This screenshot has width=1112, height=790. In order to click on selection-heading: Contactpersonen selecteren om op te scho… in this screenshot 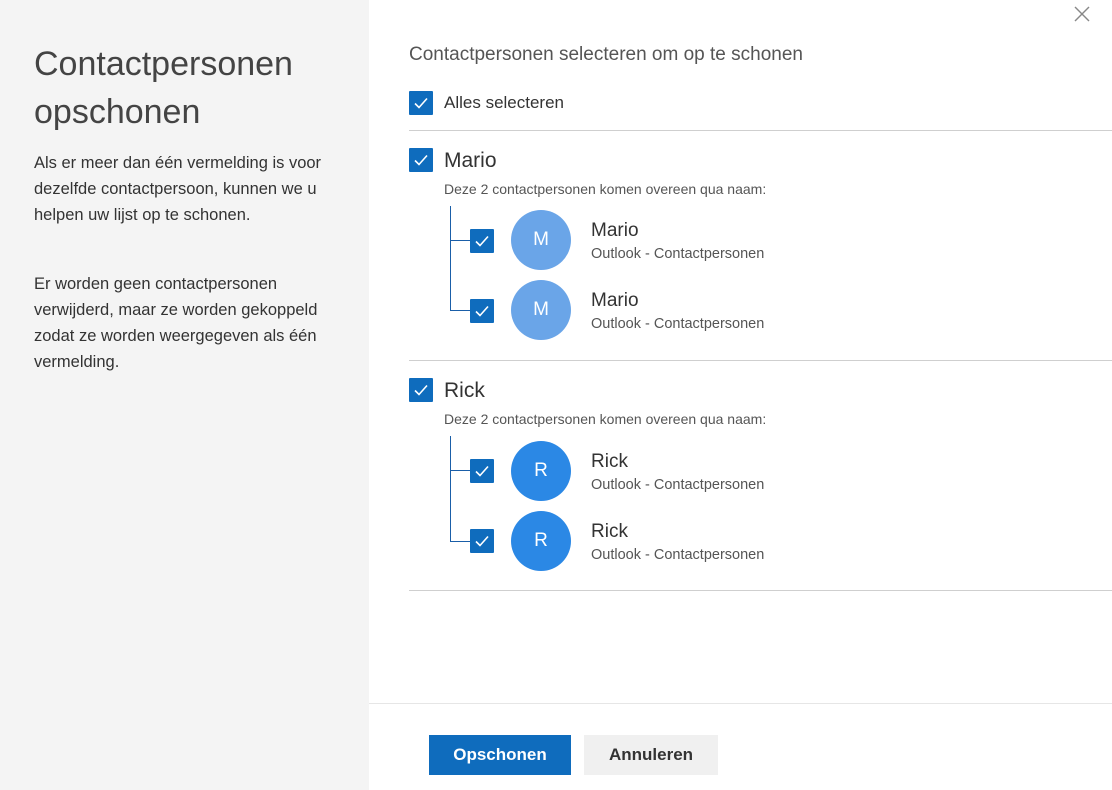, I will do `click(606, 54)`.